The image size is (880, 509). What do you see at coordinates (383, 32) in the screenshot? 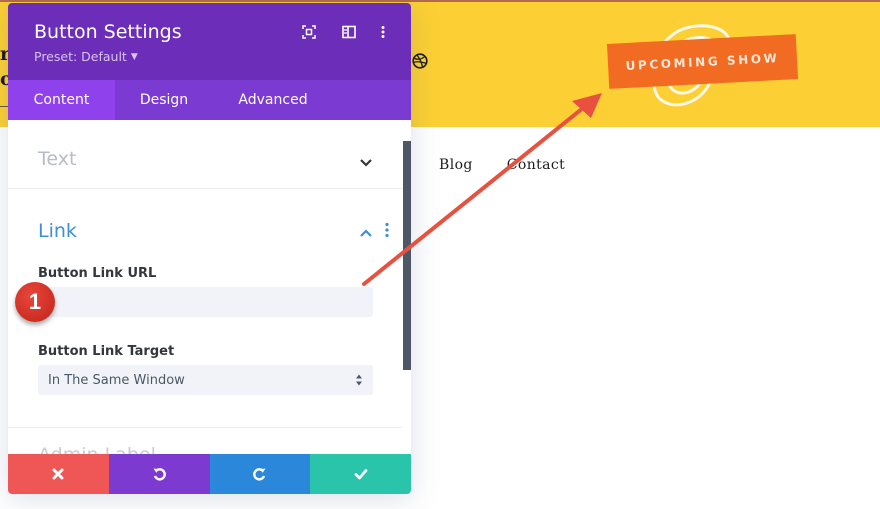
I see `more-vertical-icon` at bounding box center [383, 32].